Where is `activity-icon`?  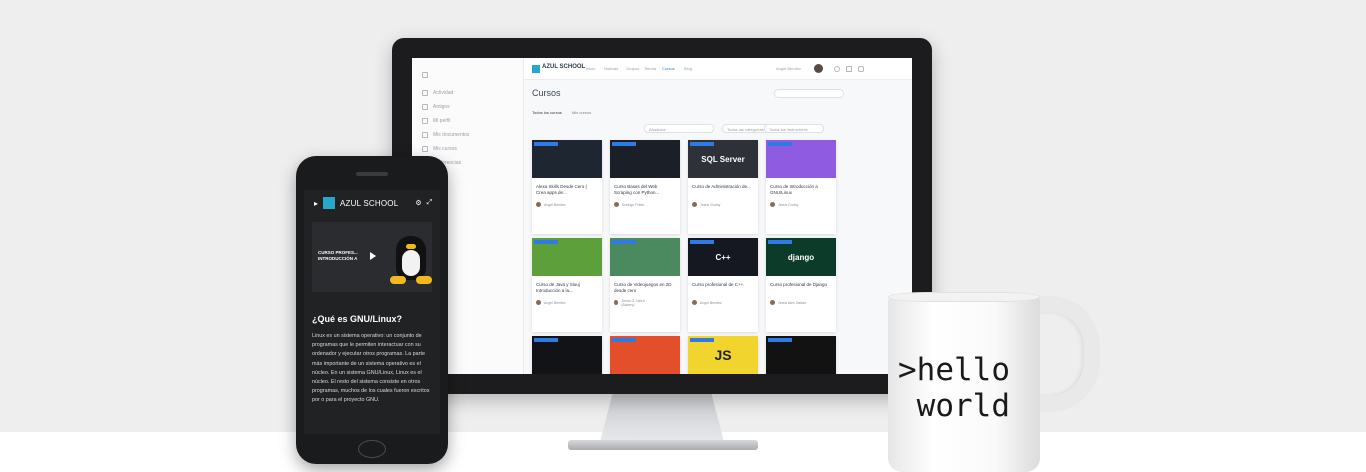
activity-icon is located at coordinates (425, 93).